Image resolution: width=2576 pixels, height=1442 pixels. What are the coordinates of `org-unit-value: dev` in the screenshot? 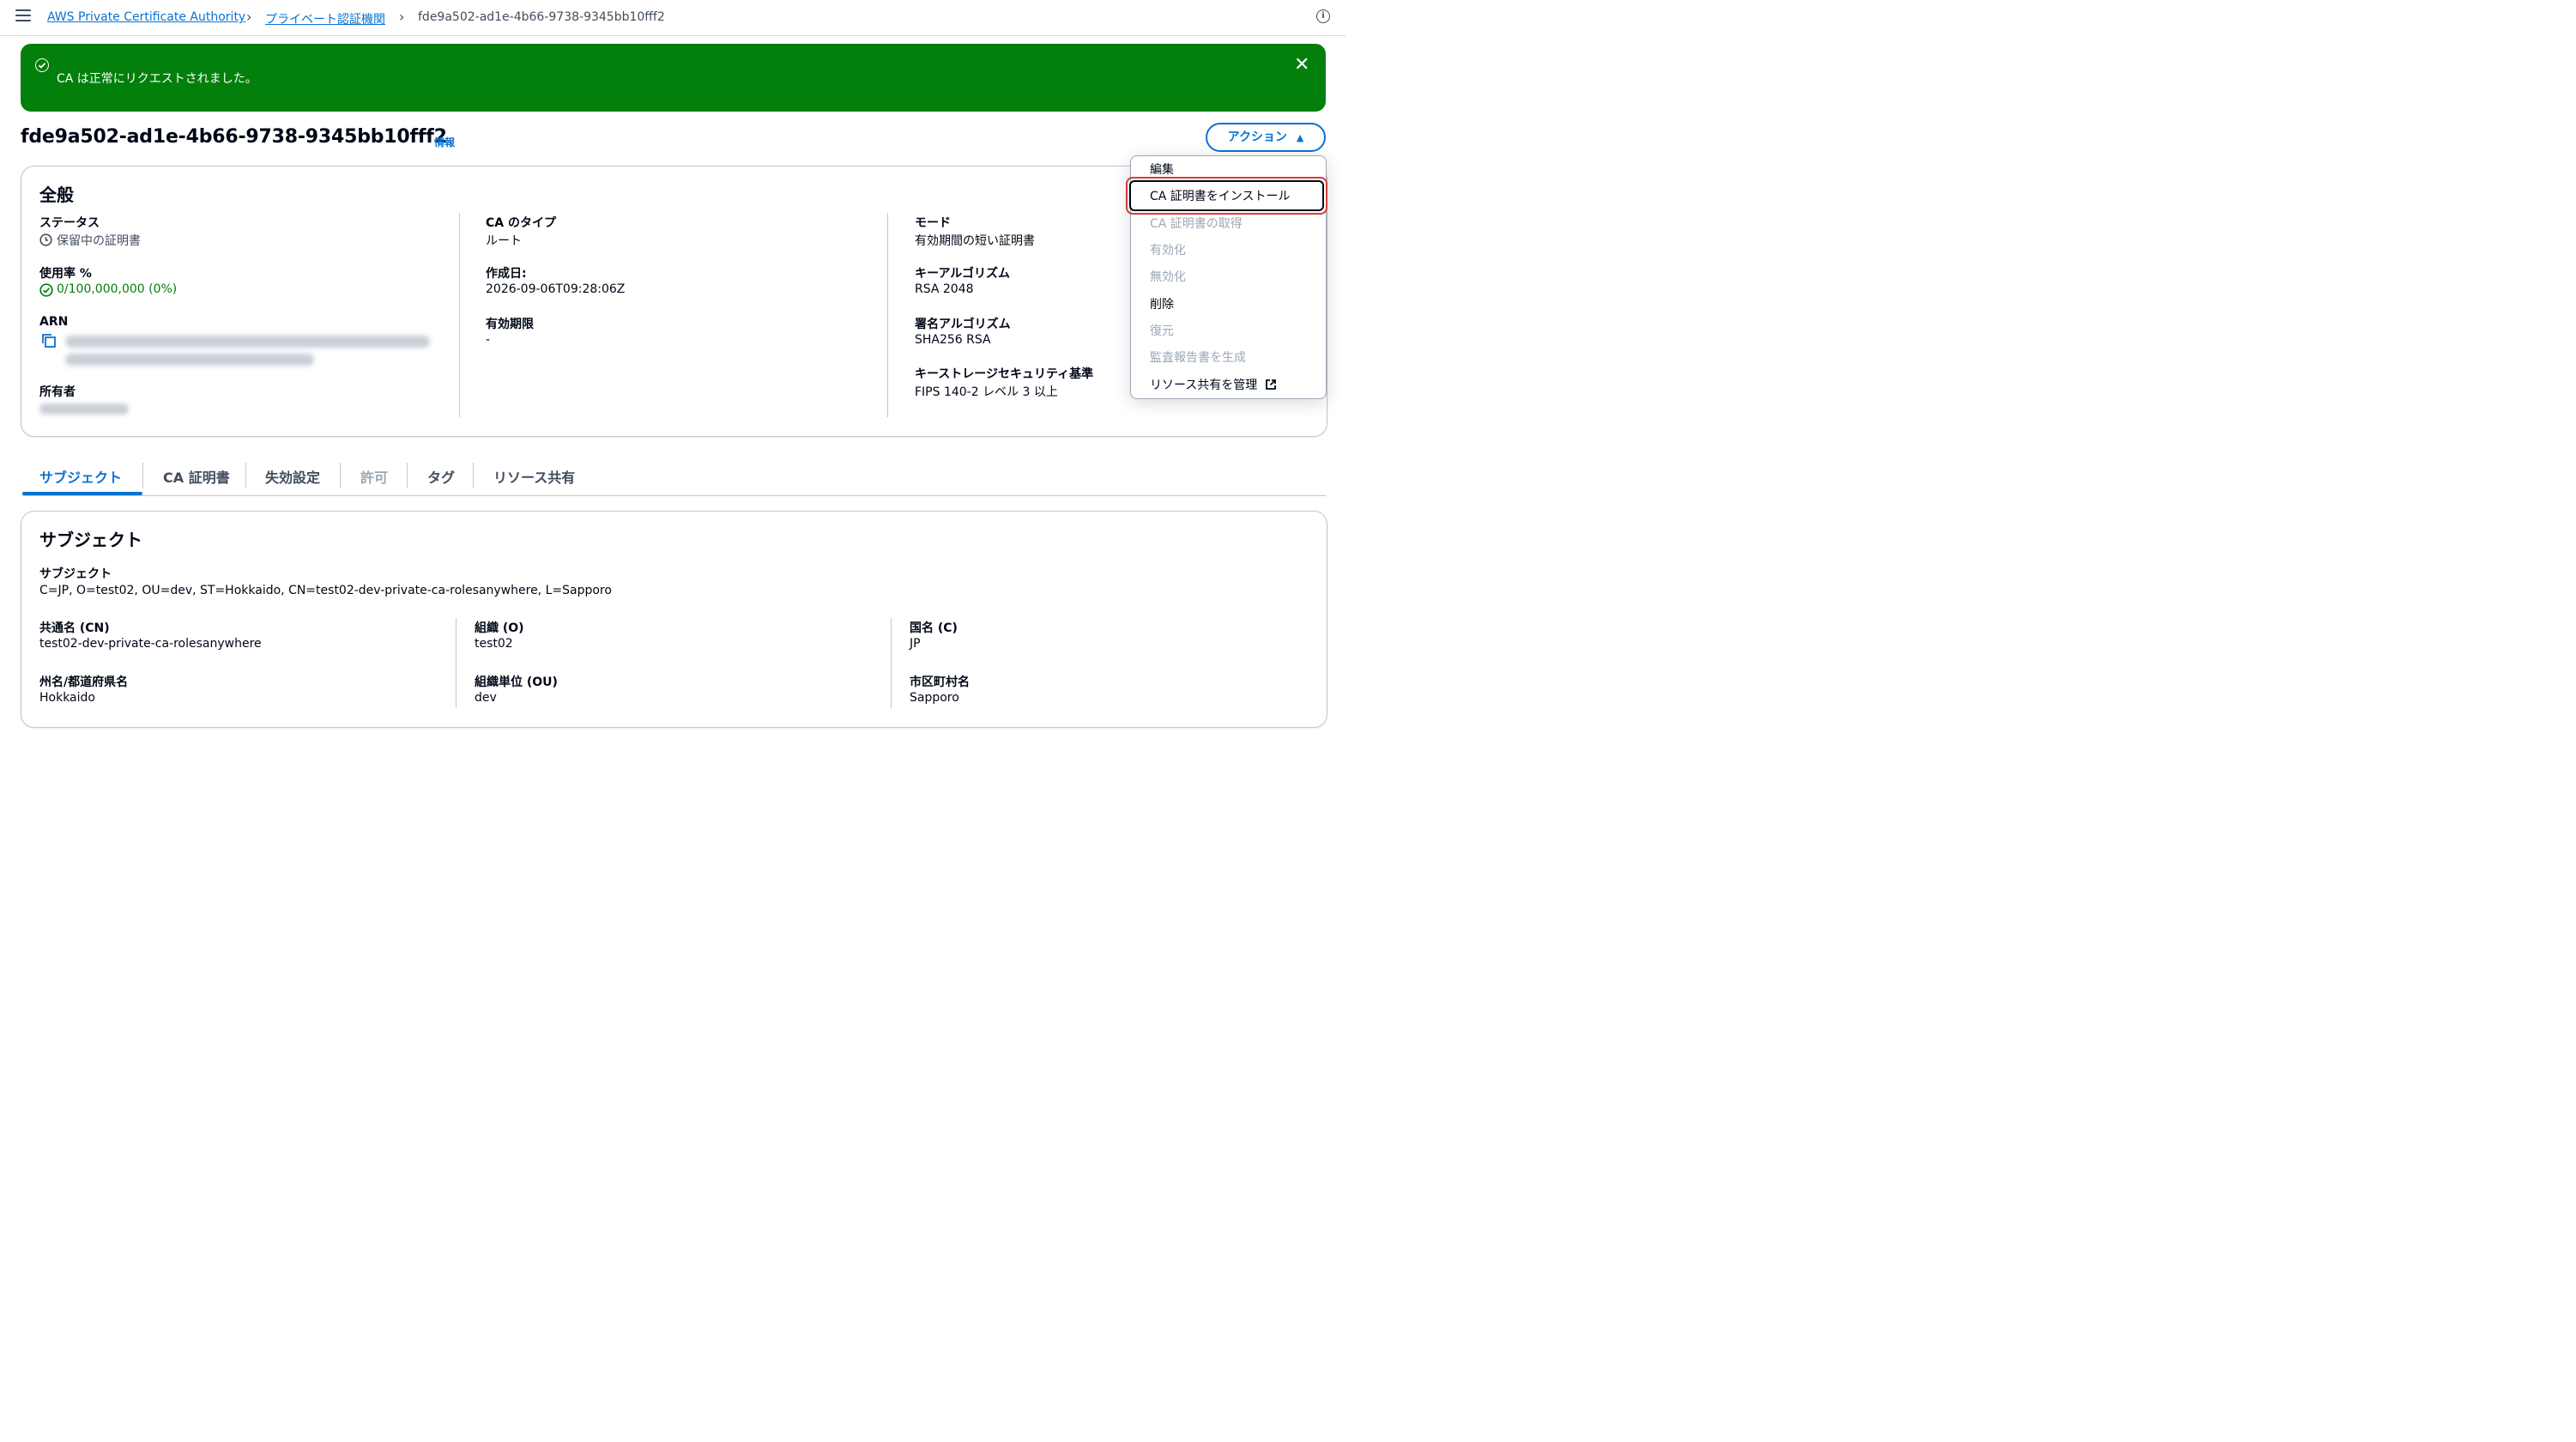 It's located at (486, 698).